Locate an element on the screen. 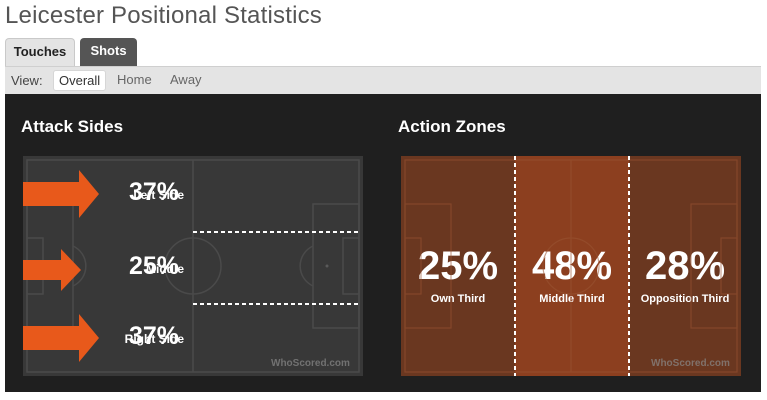  action-zones-title: Action Zones is located at coordinates (452, 126).